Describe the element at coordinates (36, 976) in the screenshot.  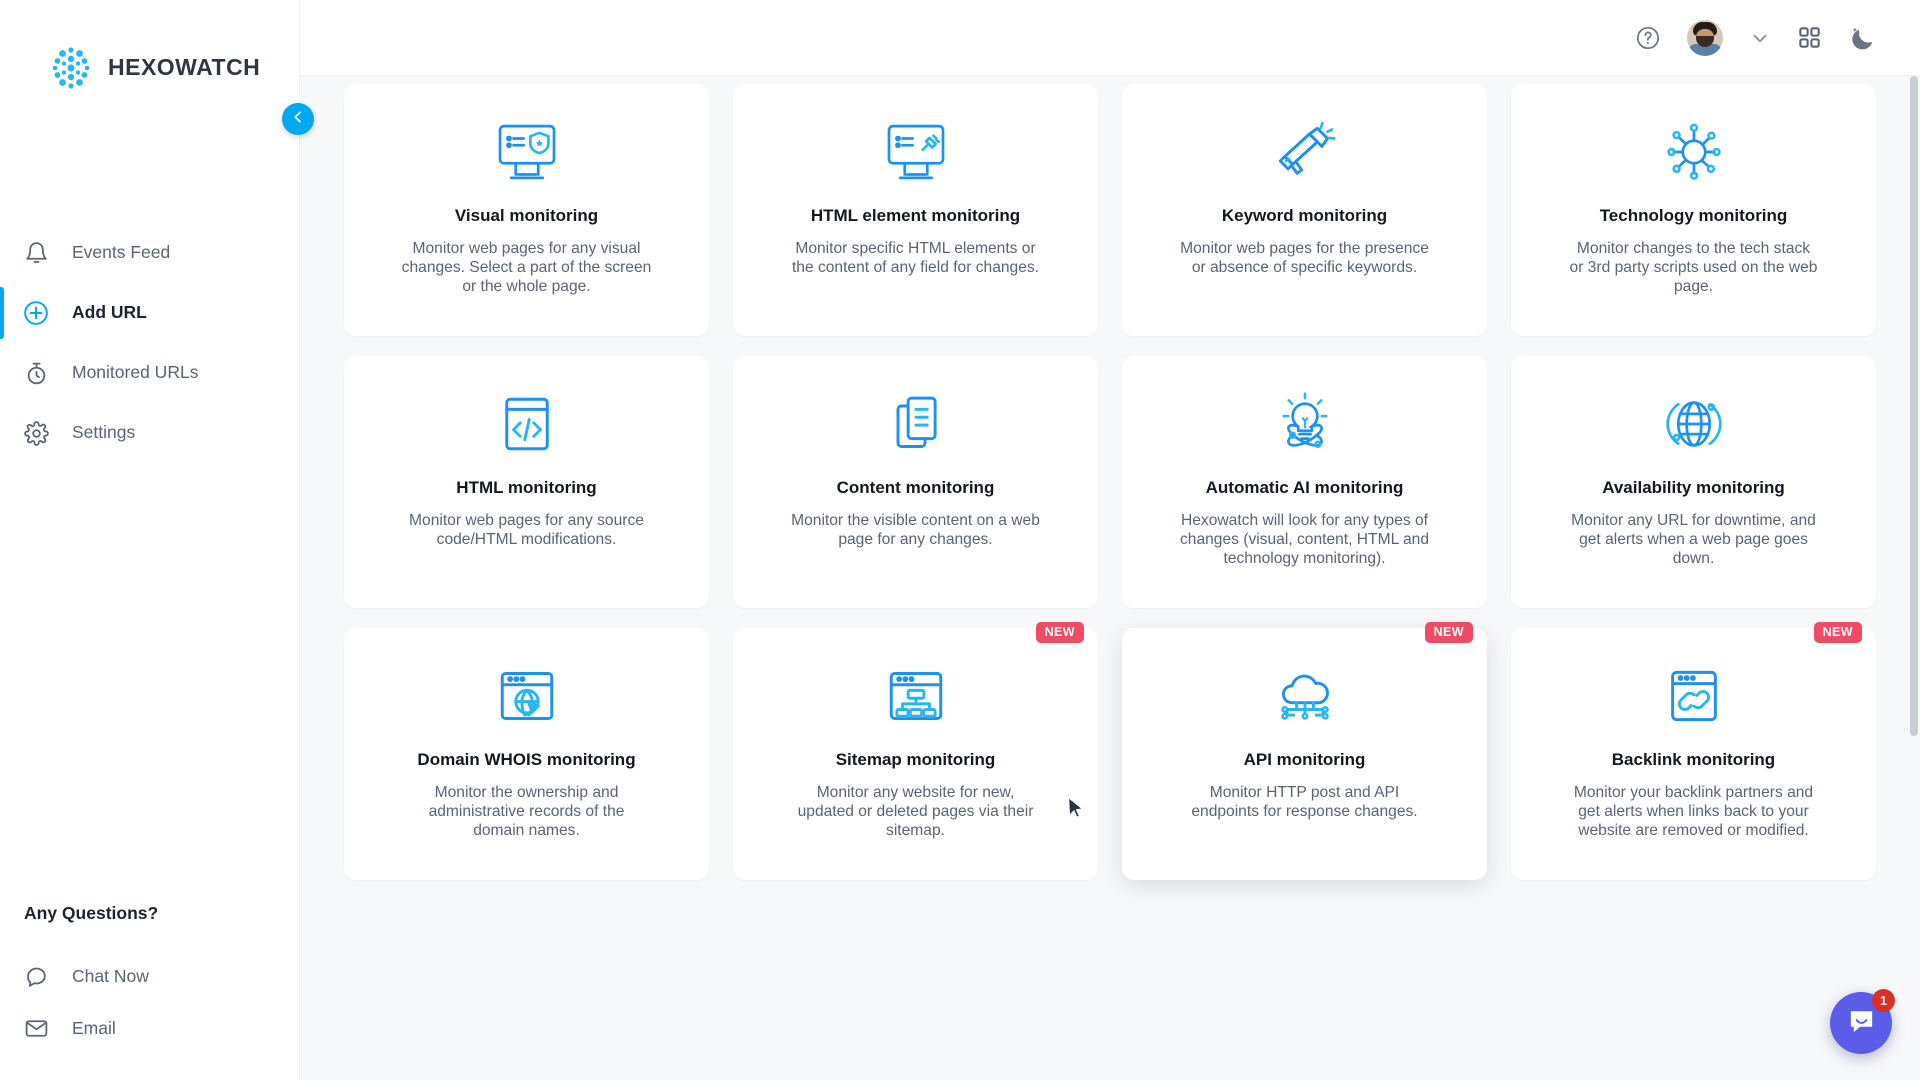
I see `chat-bubble-icon` at that location.